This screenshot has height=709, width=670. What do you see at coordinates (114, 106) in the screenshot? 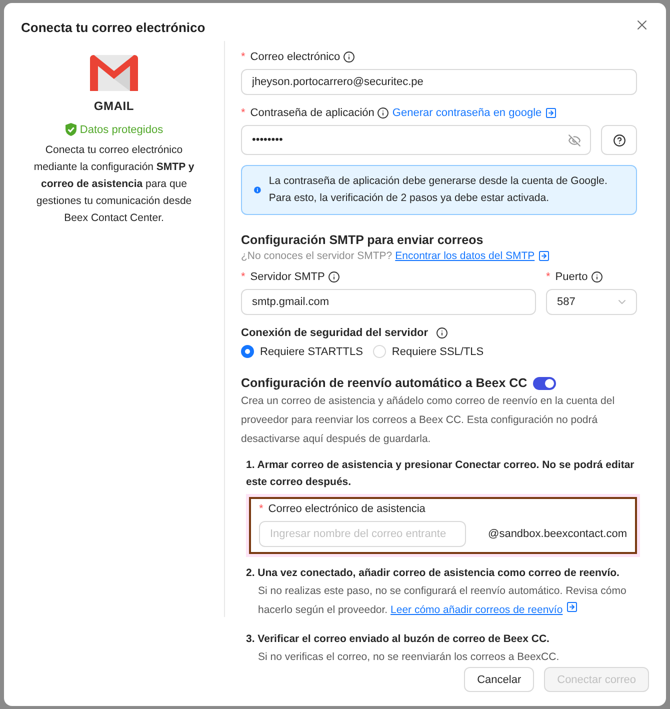
I see `provider-name: GMAIL` at bounding box center [114, 106].